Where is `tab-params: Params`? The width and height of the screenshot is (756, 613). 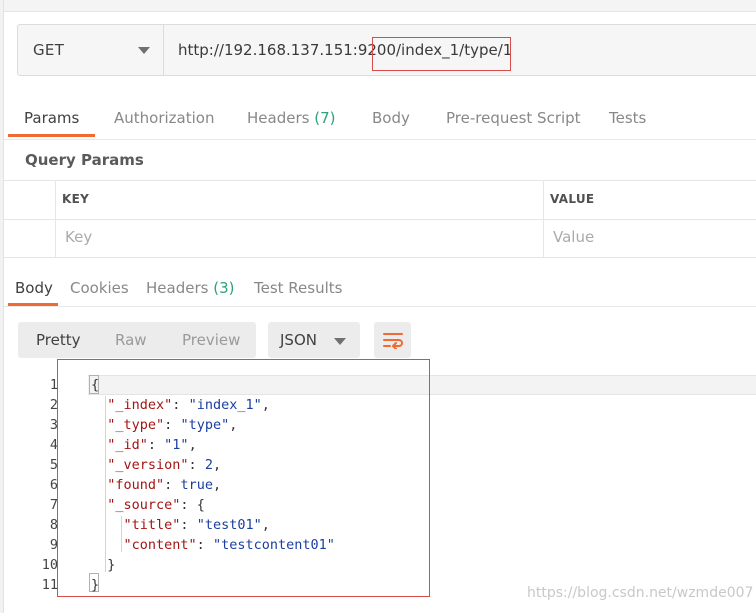 tab-params: Params is located at coordinates (51, 118).